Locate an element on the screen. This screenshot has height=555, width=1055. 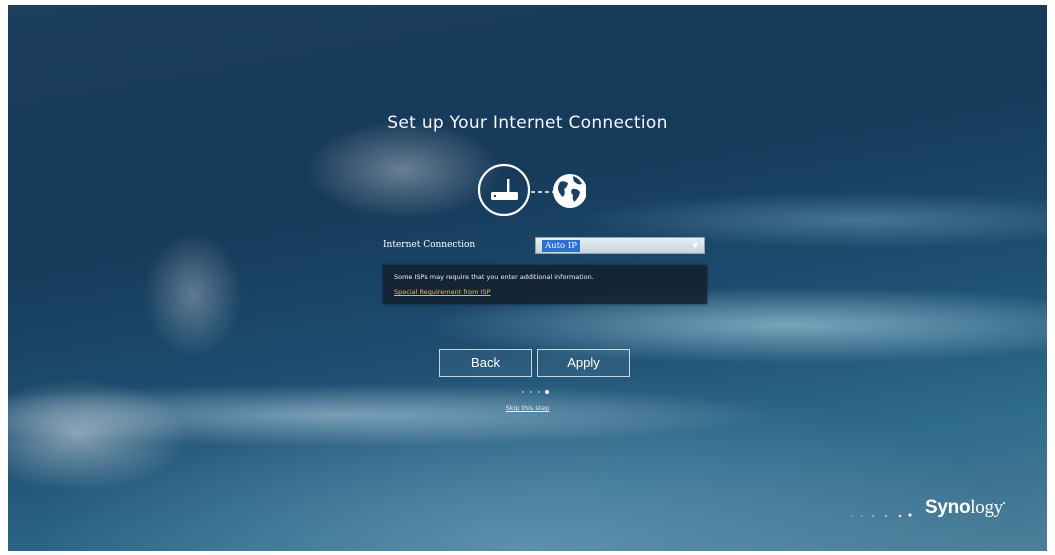
internet-connection-row: Internet Connection Auto IP ▼ is located at coordinates (545, 247).